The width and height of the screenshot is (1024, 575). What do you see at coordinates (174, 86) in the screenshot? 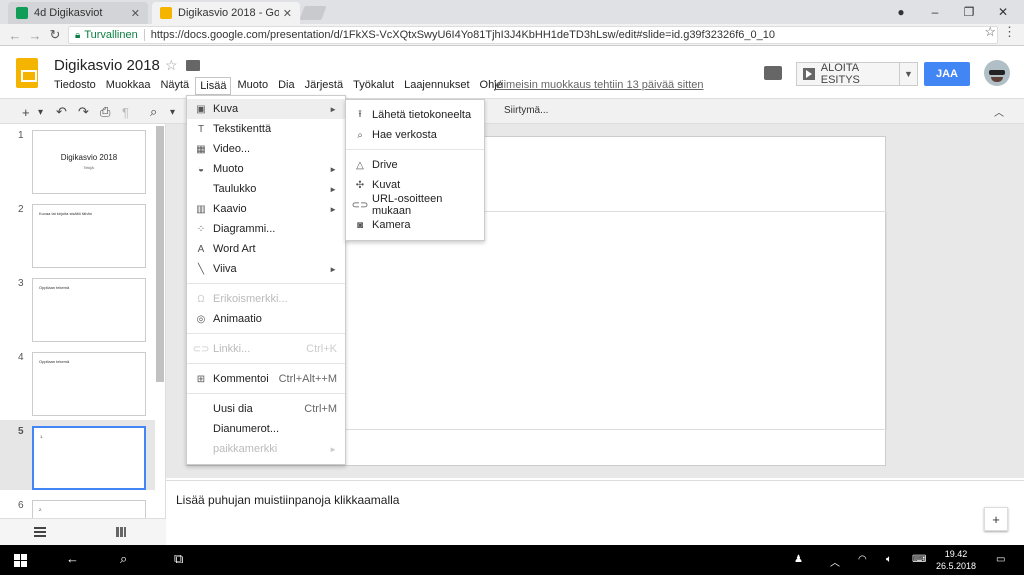
I see `menu-nayta: Näytä` at bounding box center [174, 86].